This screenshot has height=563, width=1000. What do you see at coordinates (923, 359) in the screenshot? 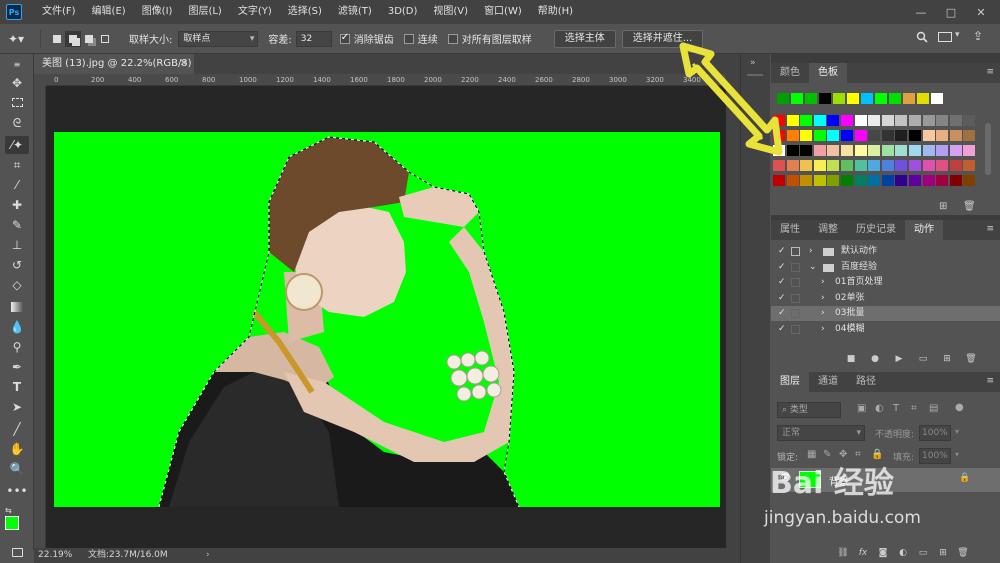
I see `new-set-icon: ▭` at bounding box center [923, 359].